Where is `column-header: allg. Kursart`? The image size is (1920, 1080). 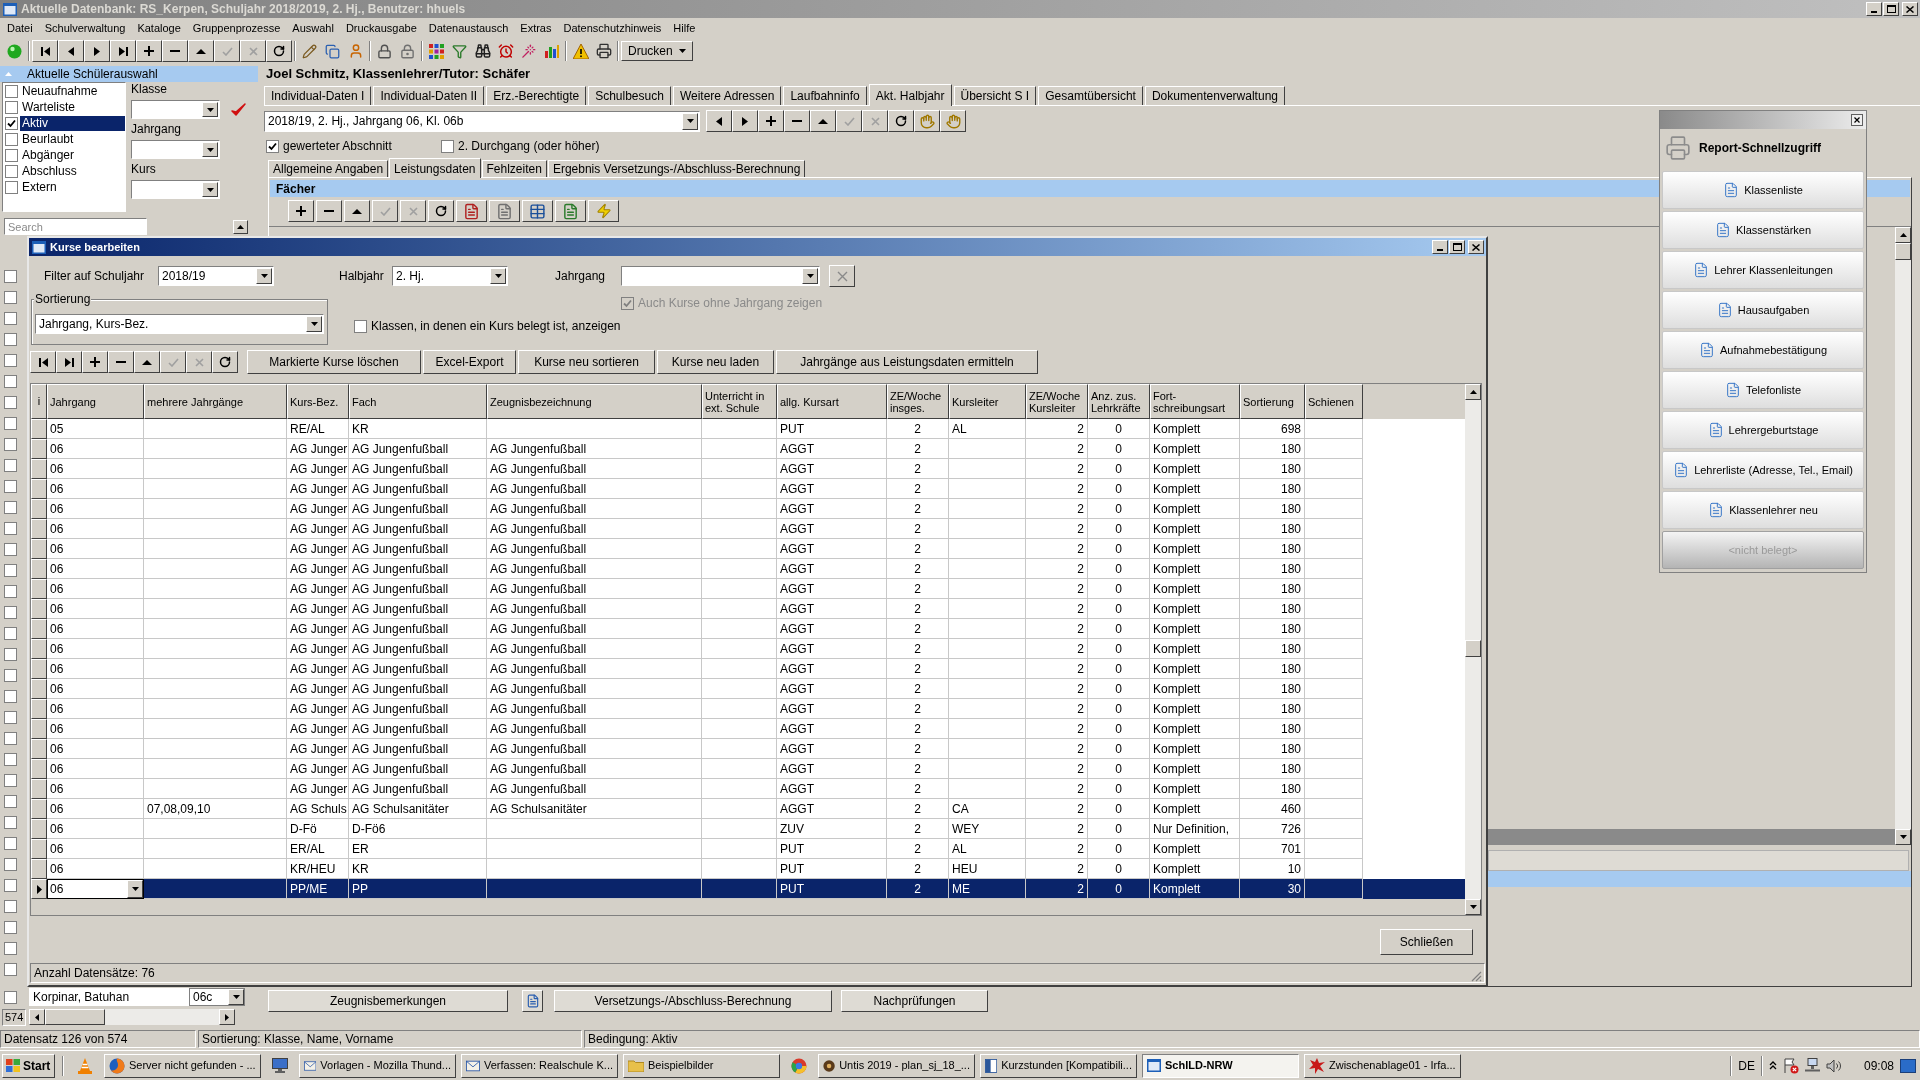 column-header: allg. Kursart is located at coordinates (832, 401).